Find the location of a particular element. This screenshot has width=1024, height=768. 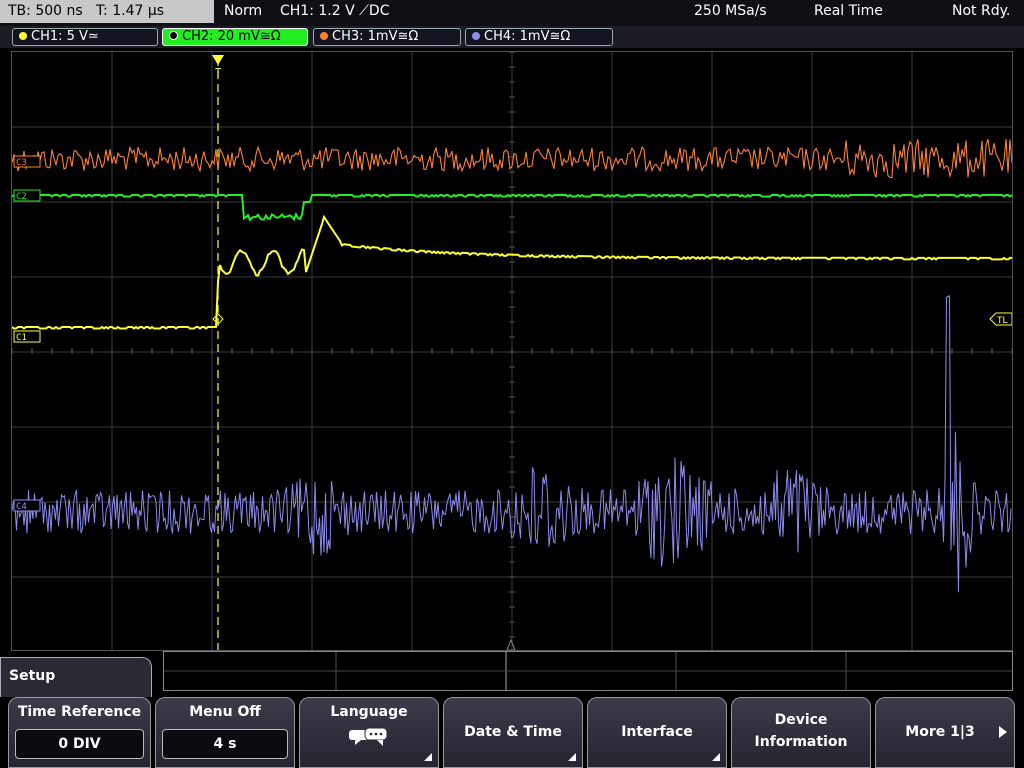

center-marker-icon is located at coordinates (511, 644).